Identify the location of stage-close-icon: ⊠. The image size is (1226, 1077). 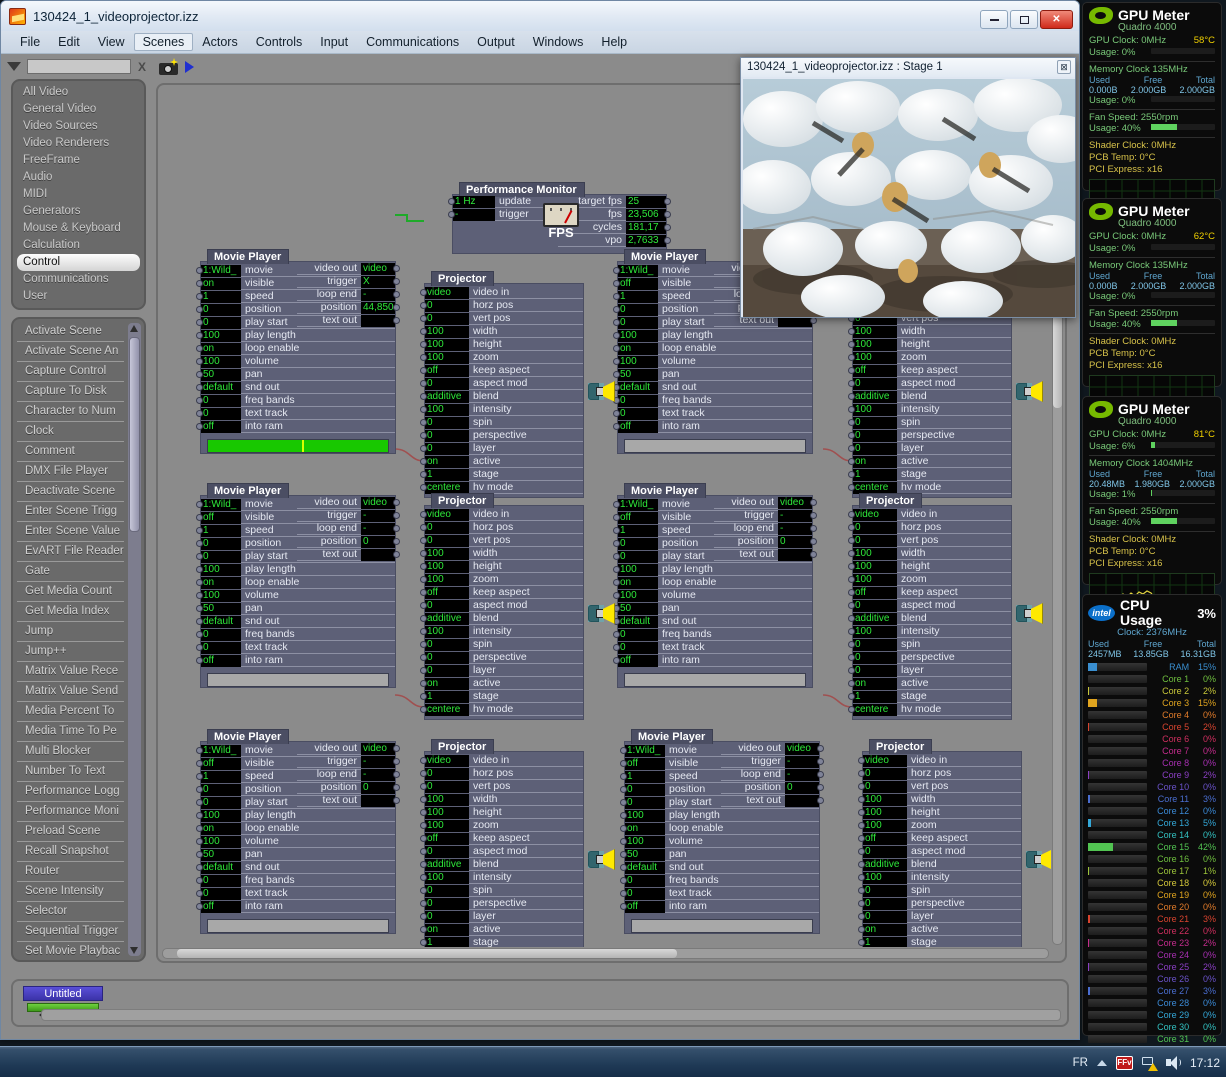
(1064, 67).